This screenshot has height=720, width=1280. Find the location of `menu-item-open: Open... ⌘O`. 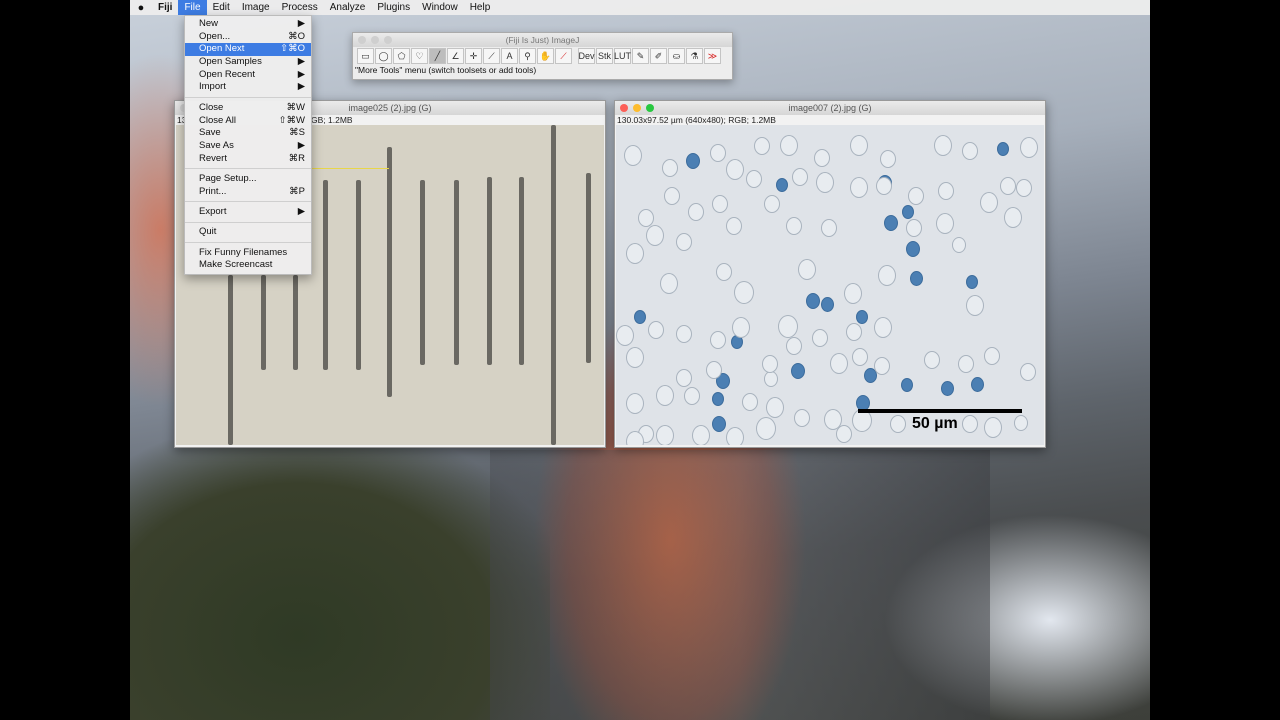

menu-item-open: Open... ⌘O is located at coordinates (248, 37).